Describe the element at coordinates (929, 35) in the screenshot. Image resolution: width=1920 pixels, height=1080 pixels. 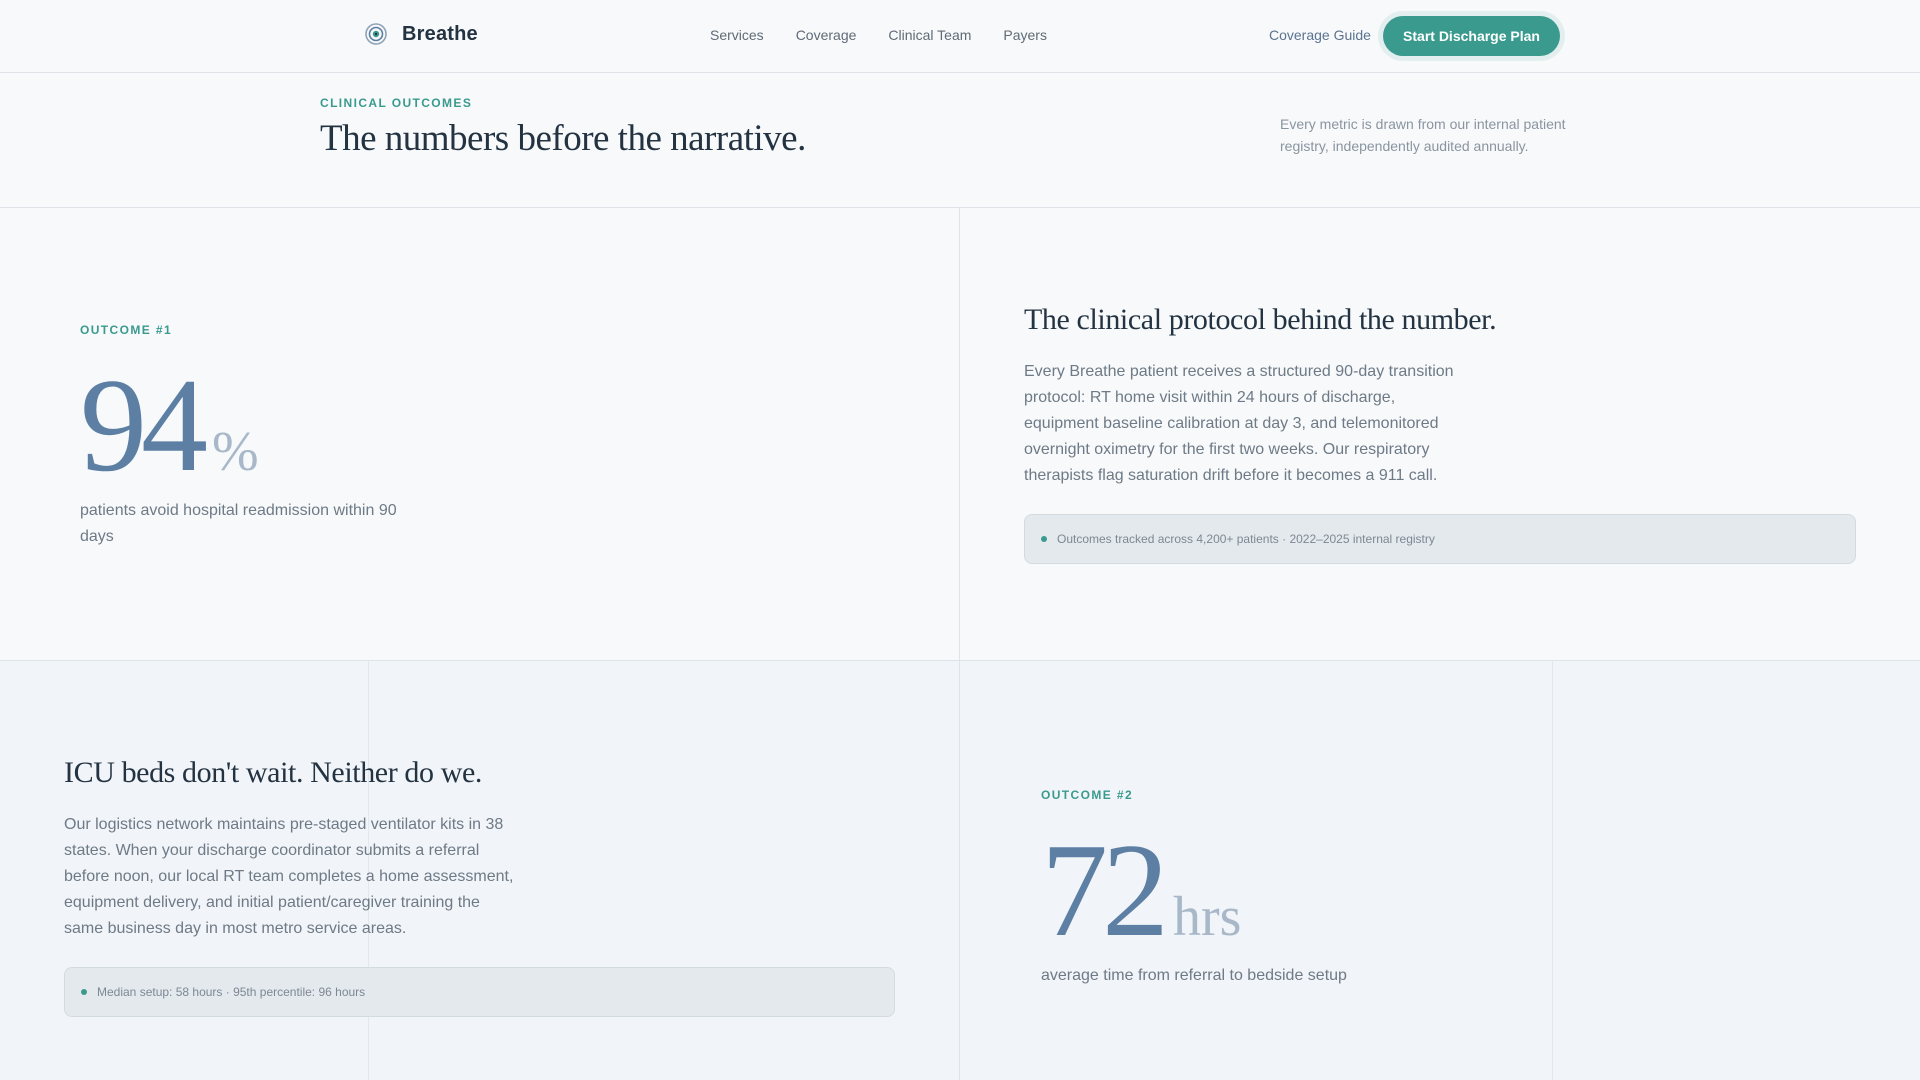
I see `nav-link-clinical-team: Clinical Team` at that location.